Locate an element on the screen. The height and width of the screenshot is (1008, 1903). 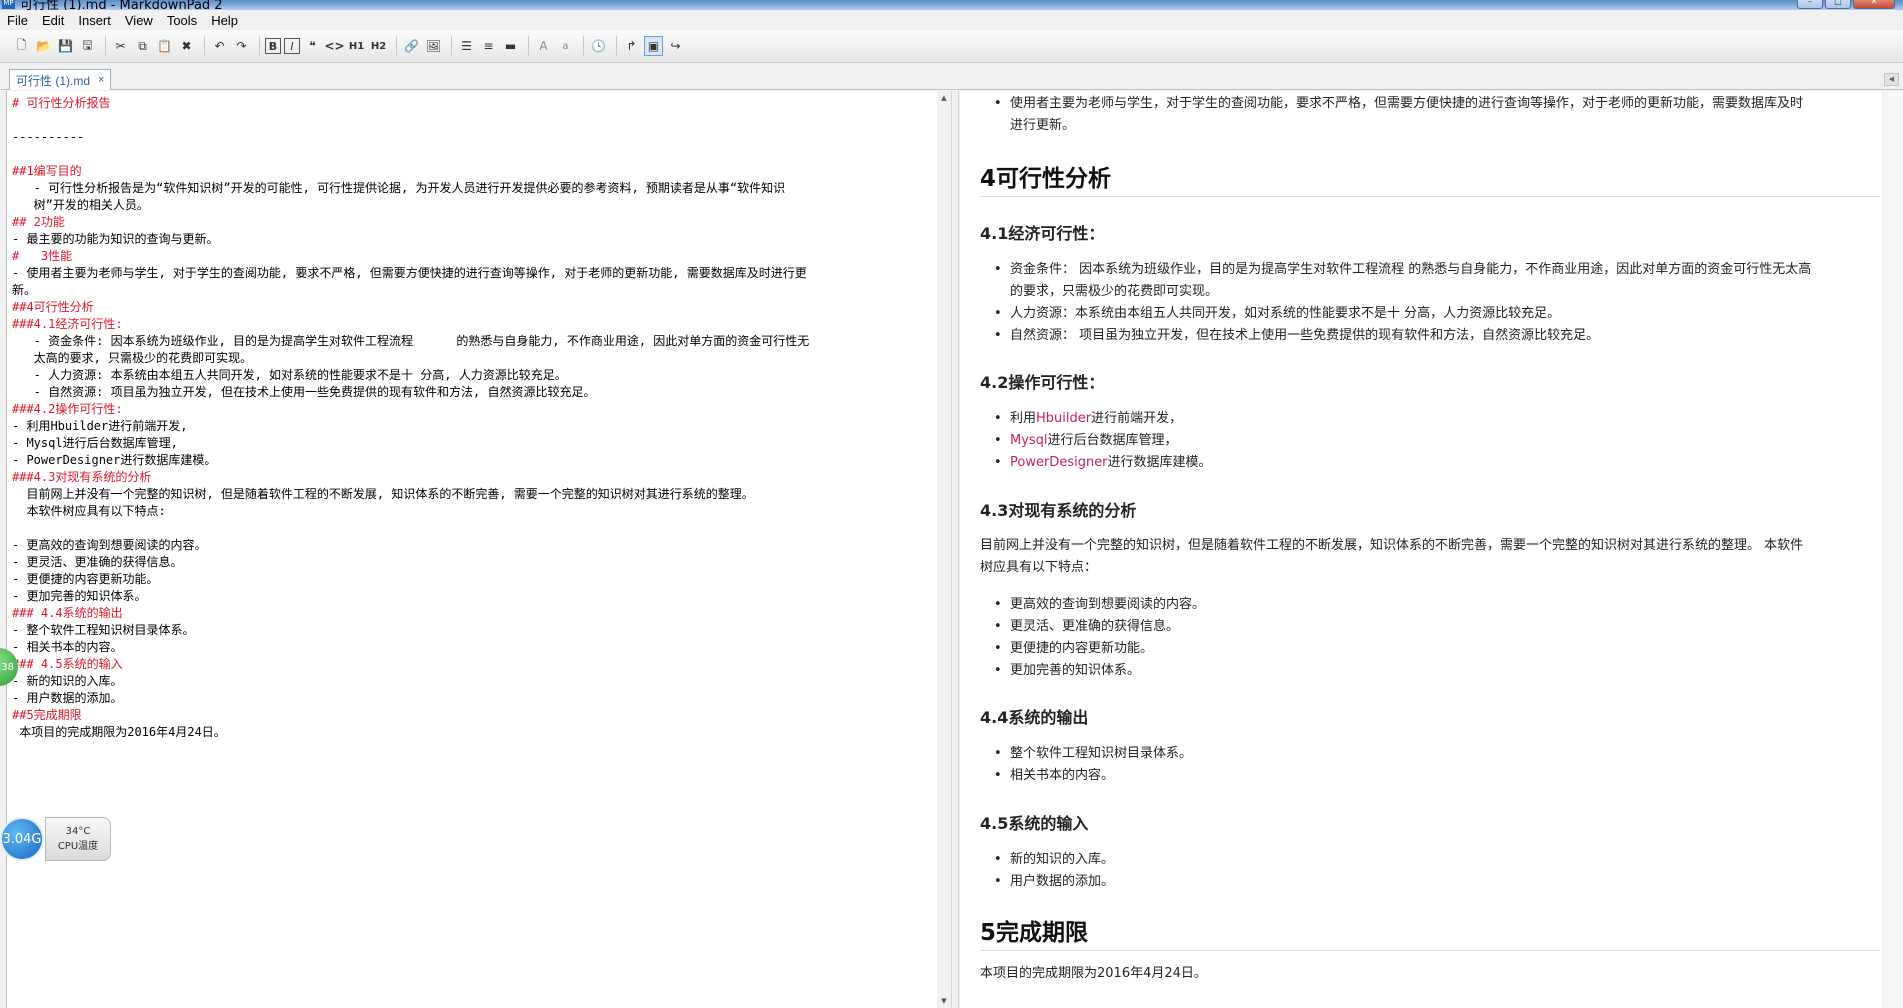
menu-edit: Edit is located at coordinates (53, 20).